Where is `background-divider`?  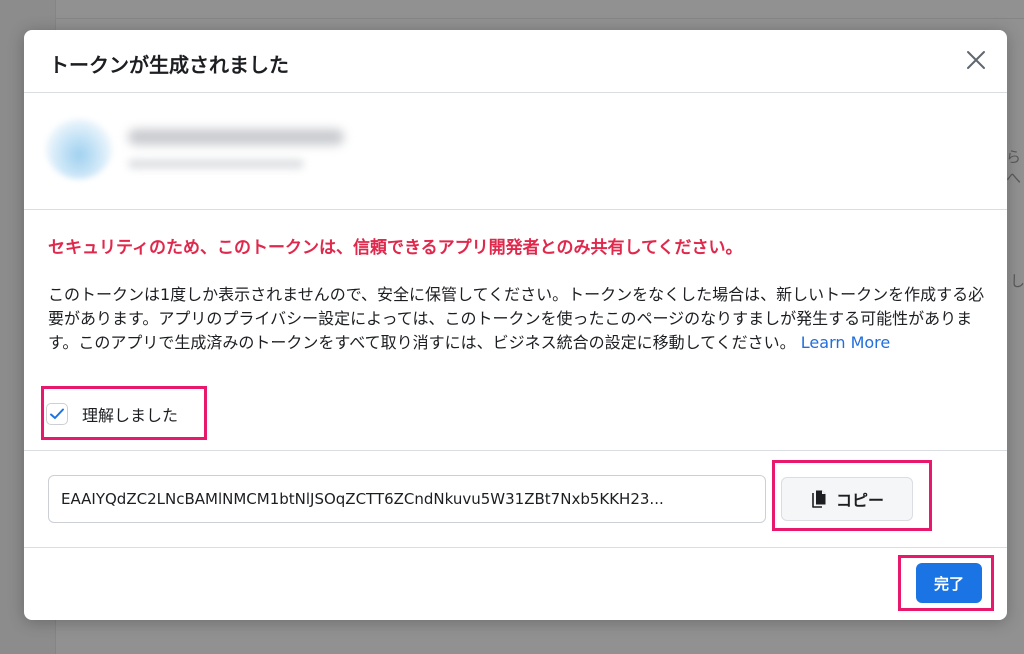 background-divider is located at coordinates (539, 18).